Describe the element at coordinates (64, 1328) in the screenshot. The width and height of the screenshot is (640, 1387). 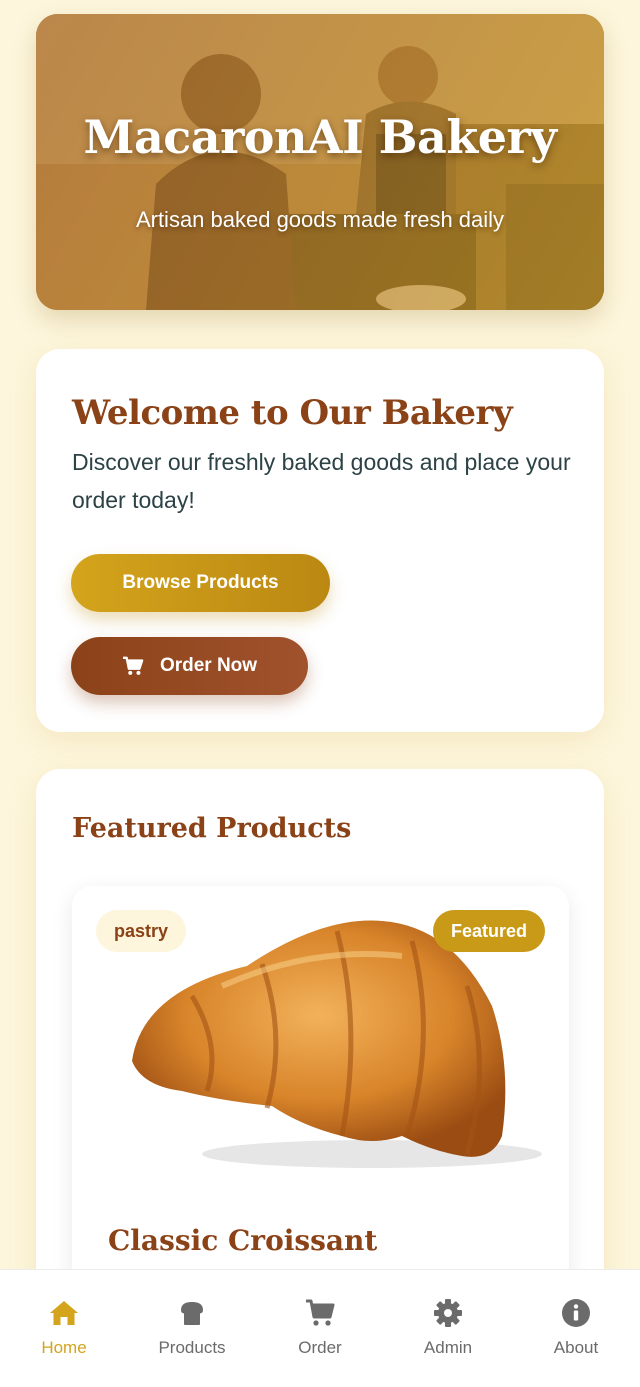
I see `nav-item-home: Home` at that location.